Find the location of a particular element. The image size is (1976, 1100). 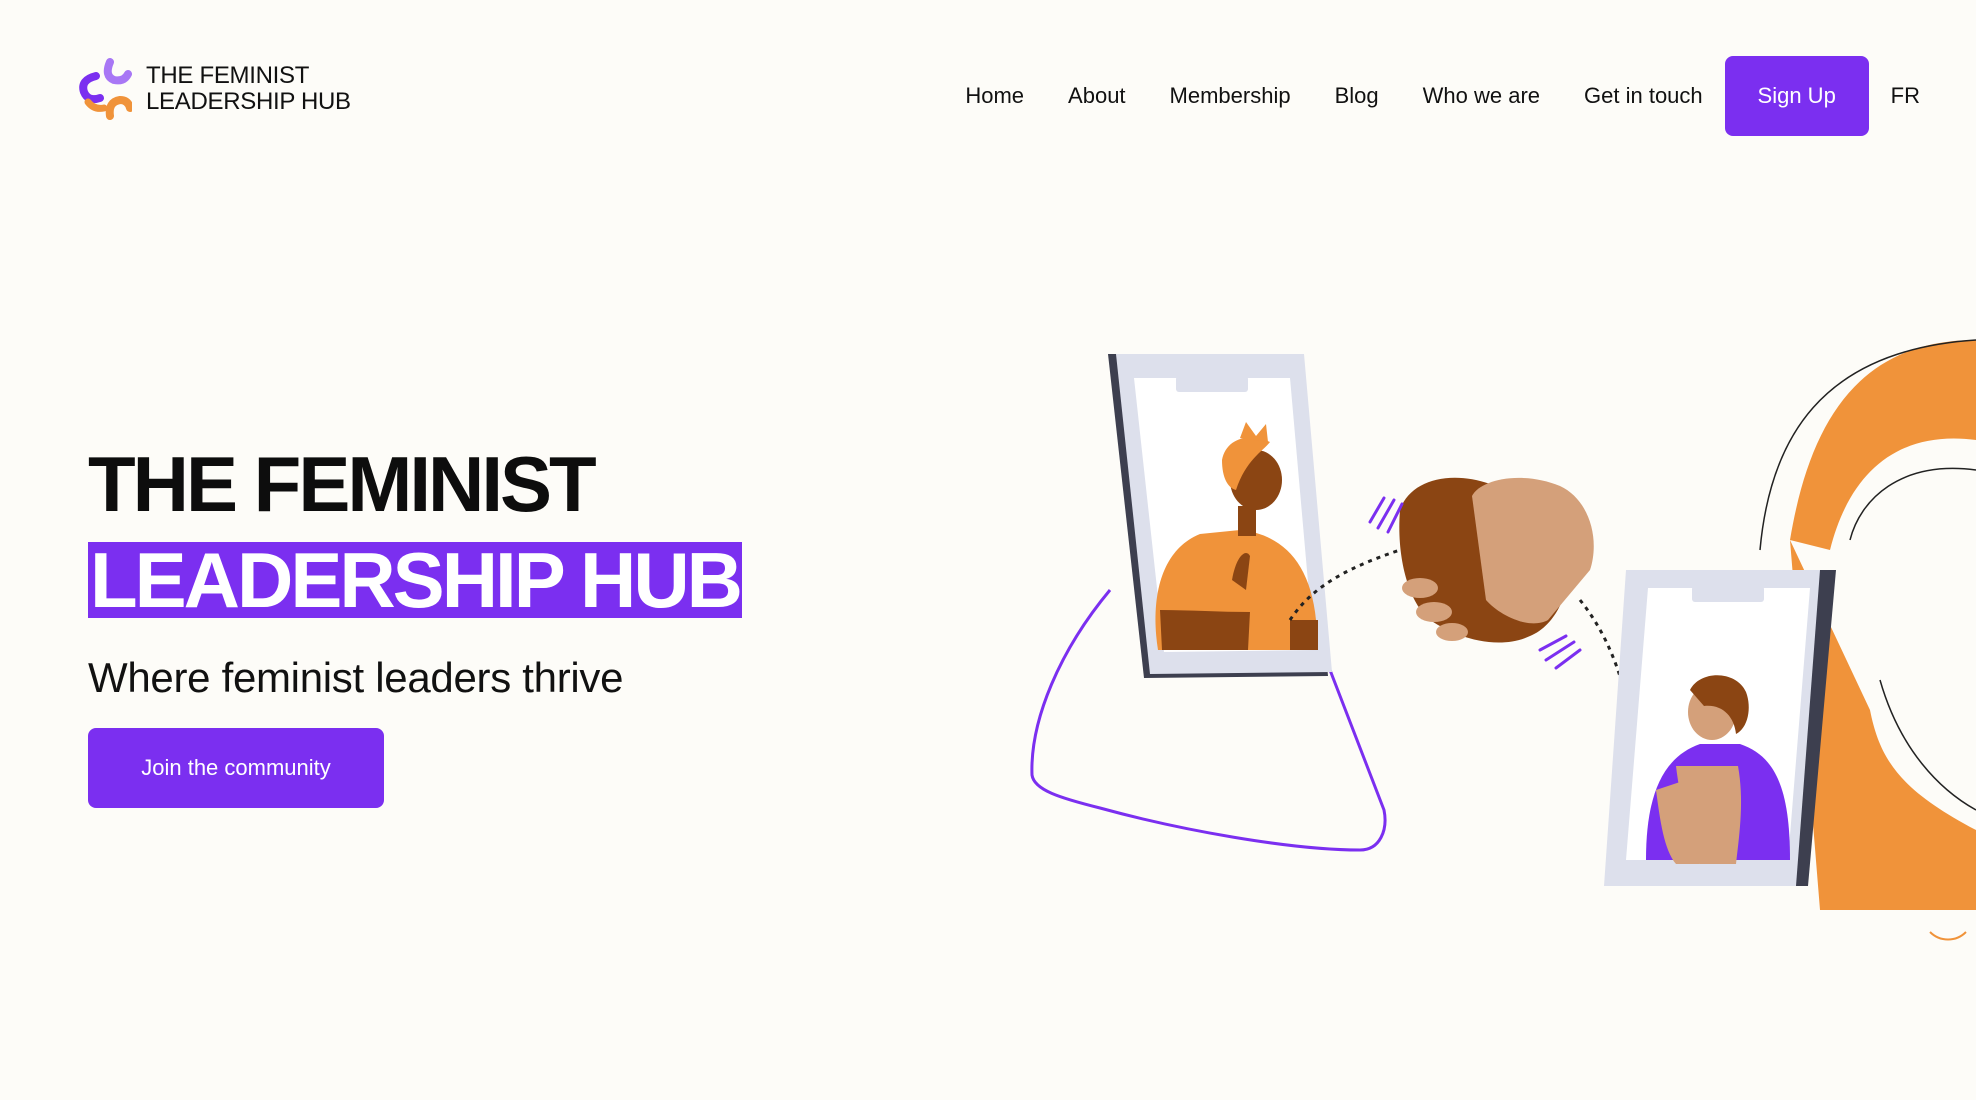

logo: THE FEMINIST LEADERSHIP HUB is located at coordinates (212, 89).